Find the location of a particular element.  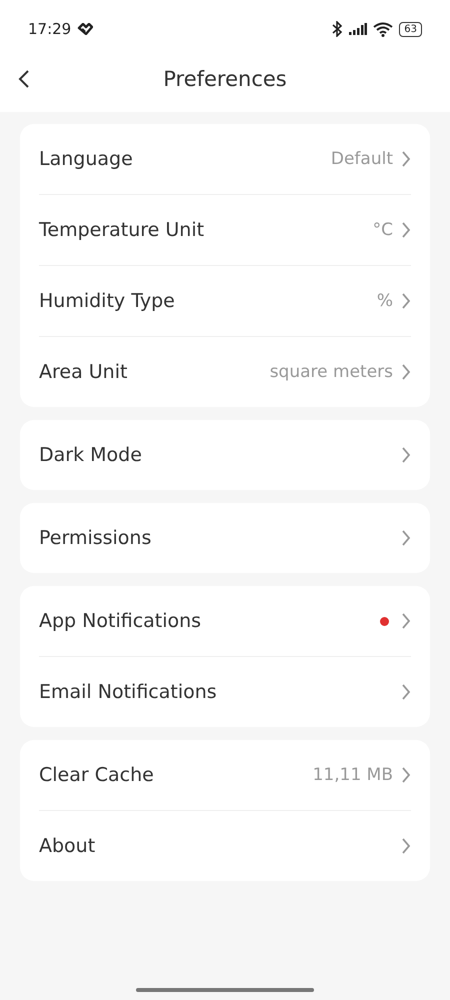

settings-row: About is located at coordinates (225, 845).